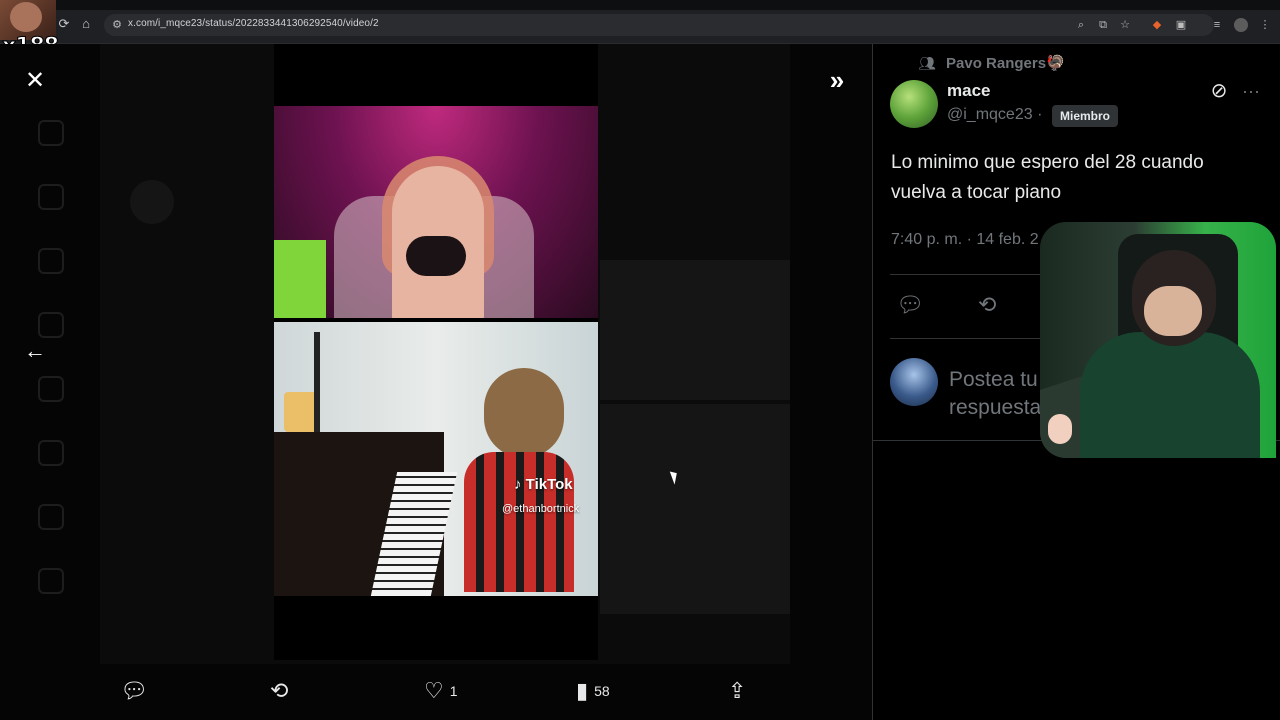 The height and width of the screenshot is (720, 1280). Describe the element at coordinates (695, 330) in the screenshot. I see `dimmed-media` at that location.